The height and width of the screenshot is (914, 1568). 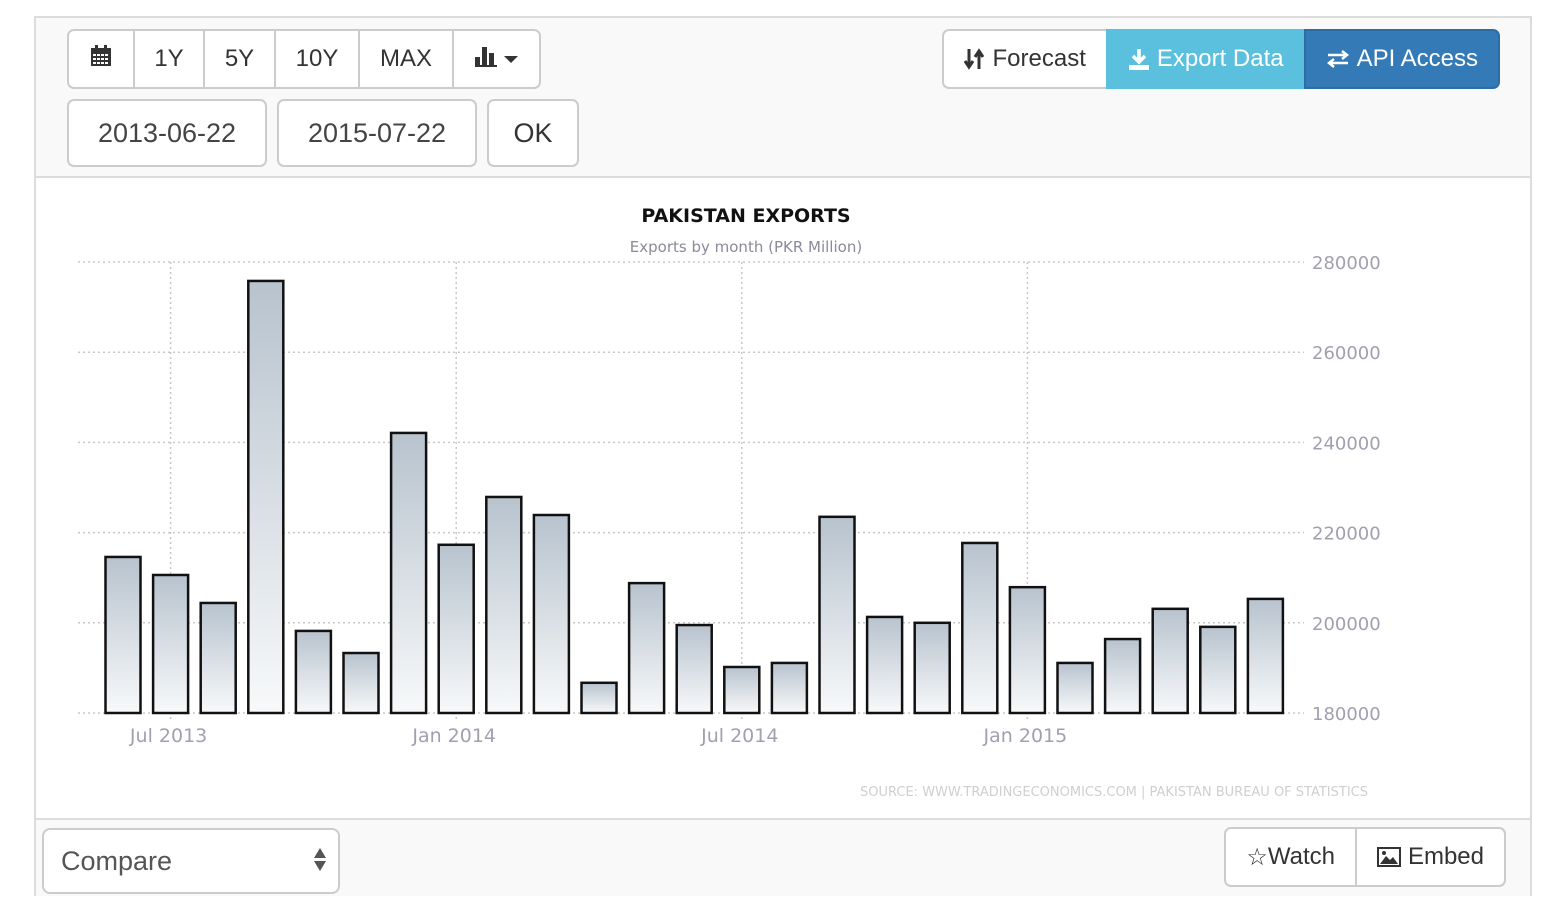 I want to click on calendar-button, so click(x=101, y=59).